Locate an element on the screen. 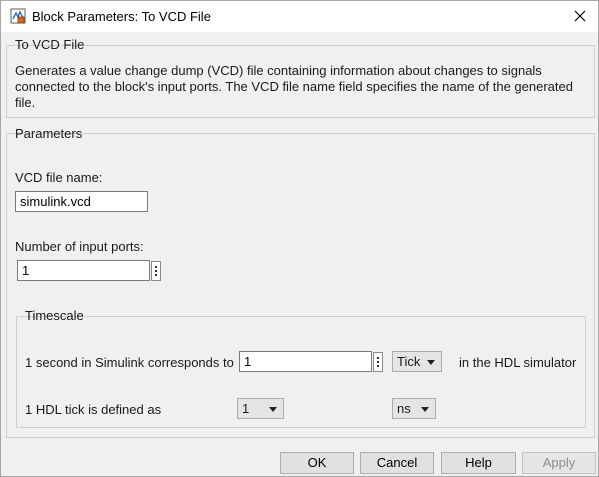  number-of-input-ports-input is located at coordinates (83, 270).